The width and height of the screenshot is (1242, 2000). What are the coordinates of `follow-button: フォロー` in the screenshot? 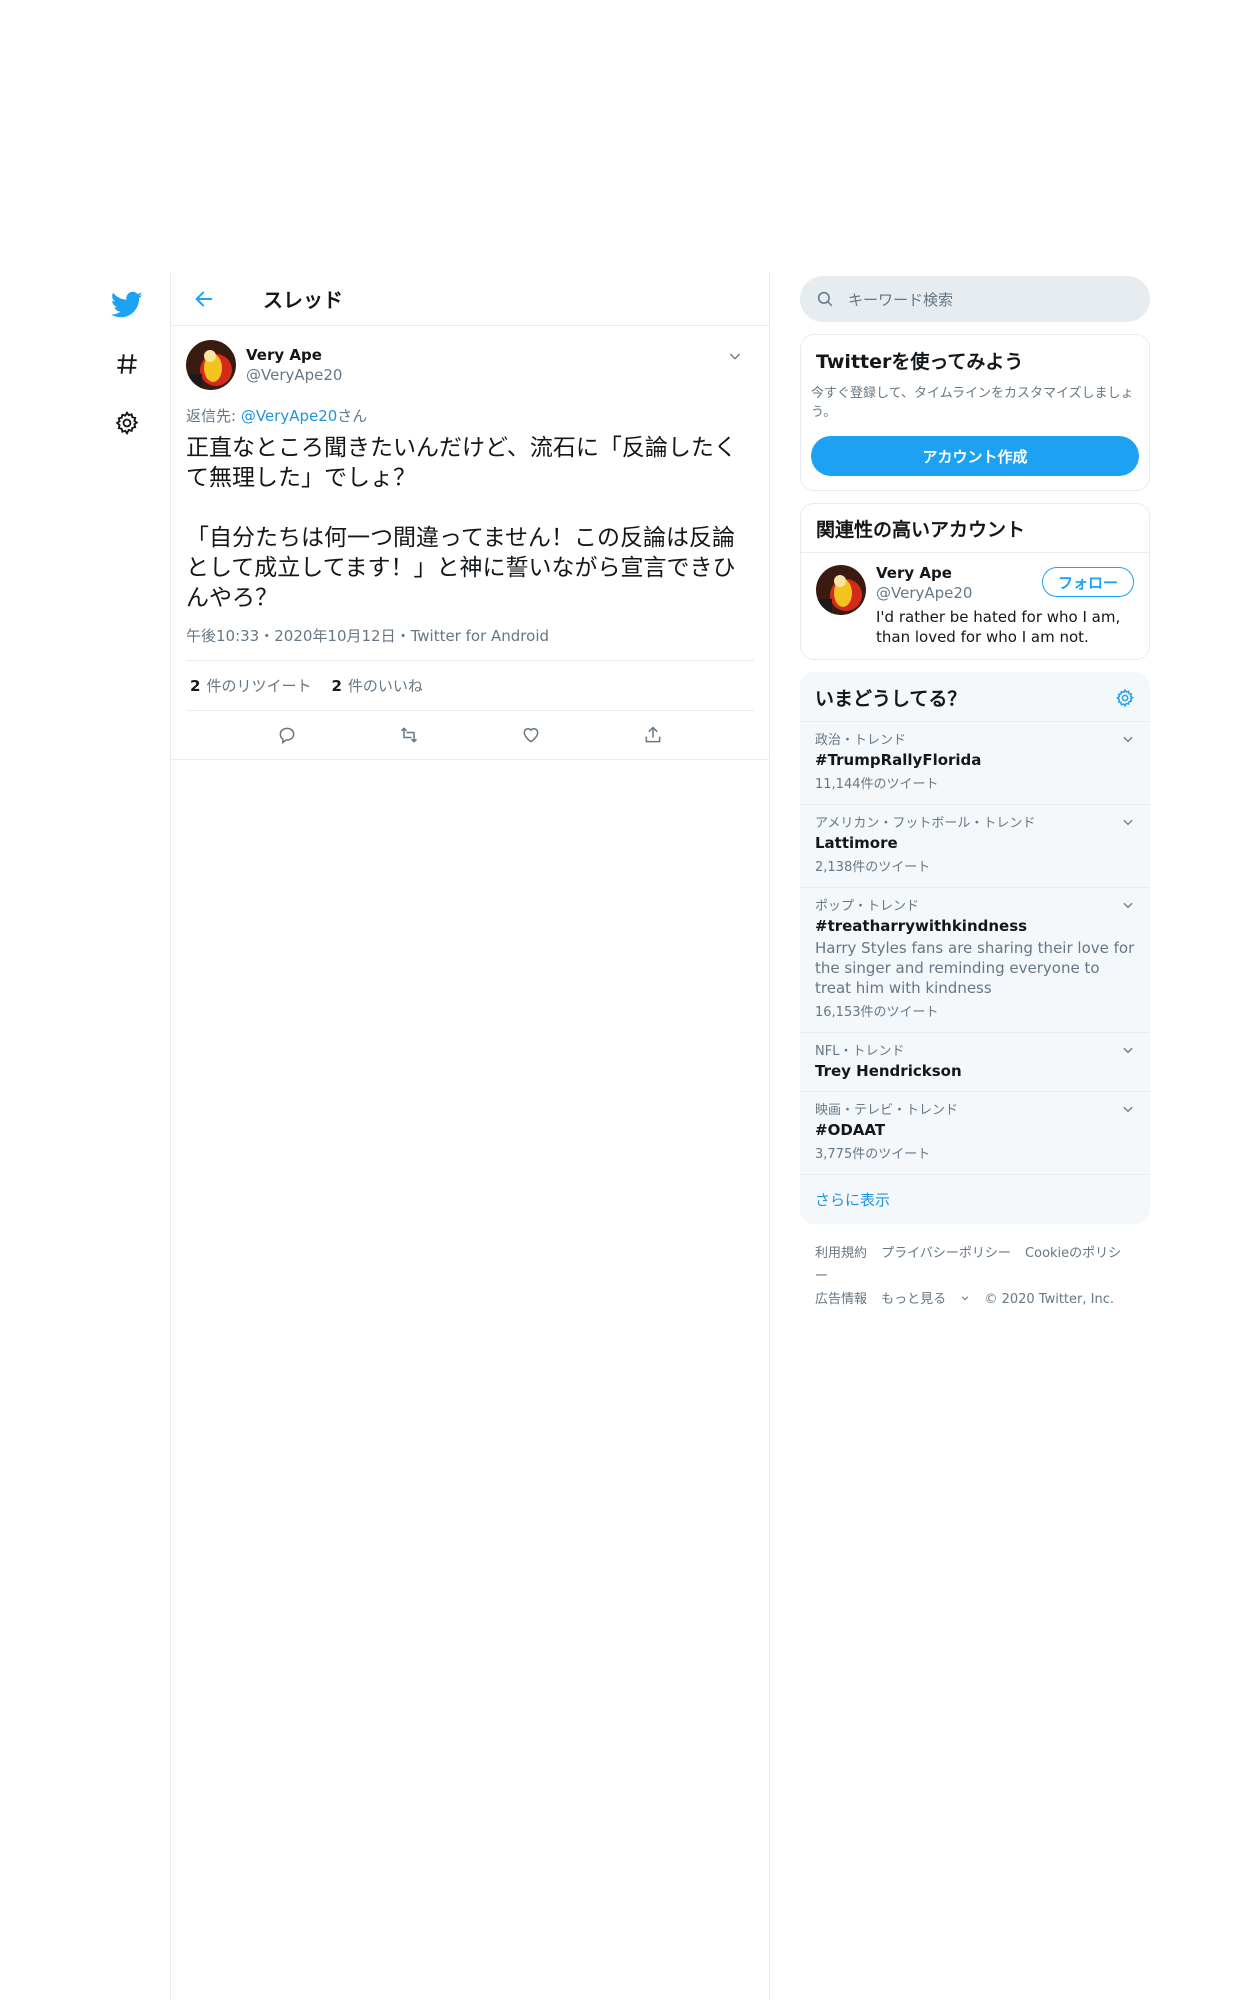 It's located at (1088, 582).